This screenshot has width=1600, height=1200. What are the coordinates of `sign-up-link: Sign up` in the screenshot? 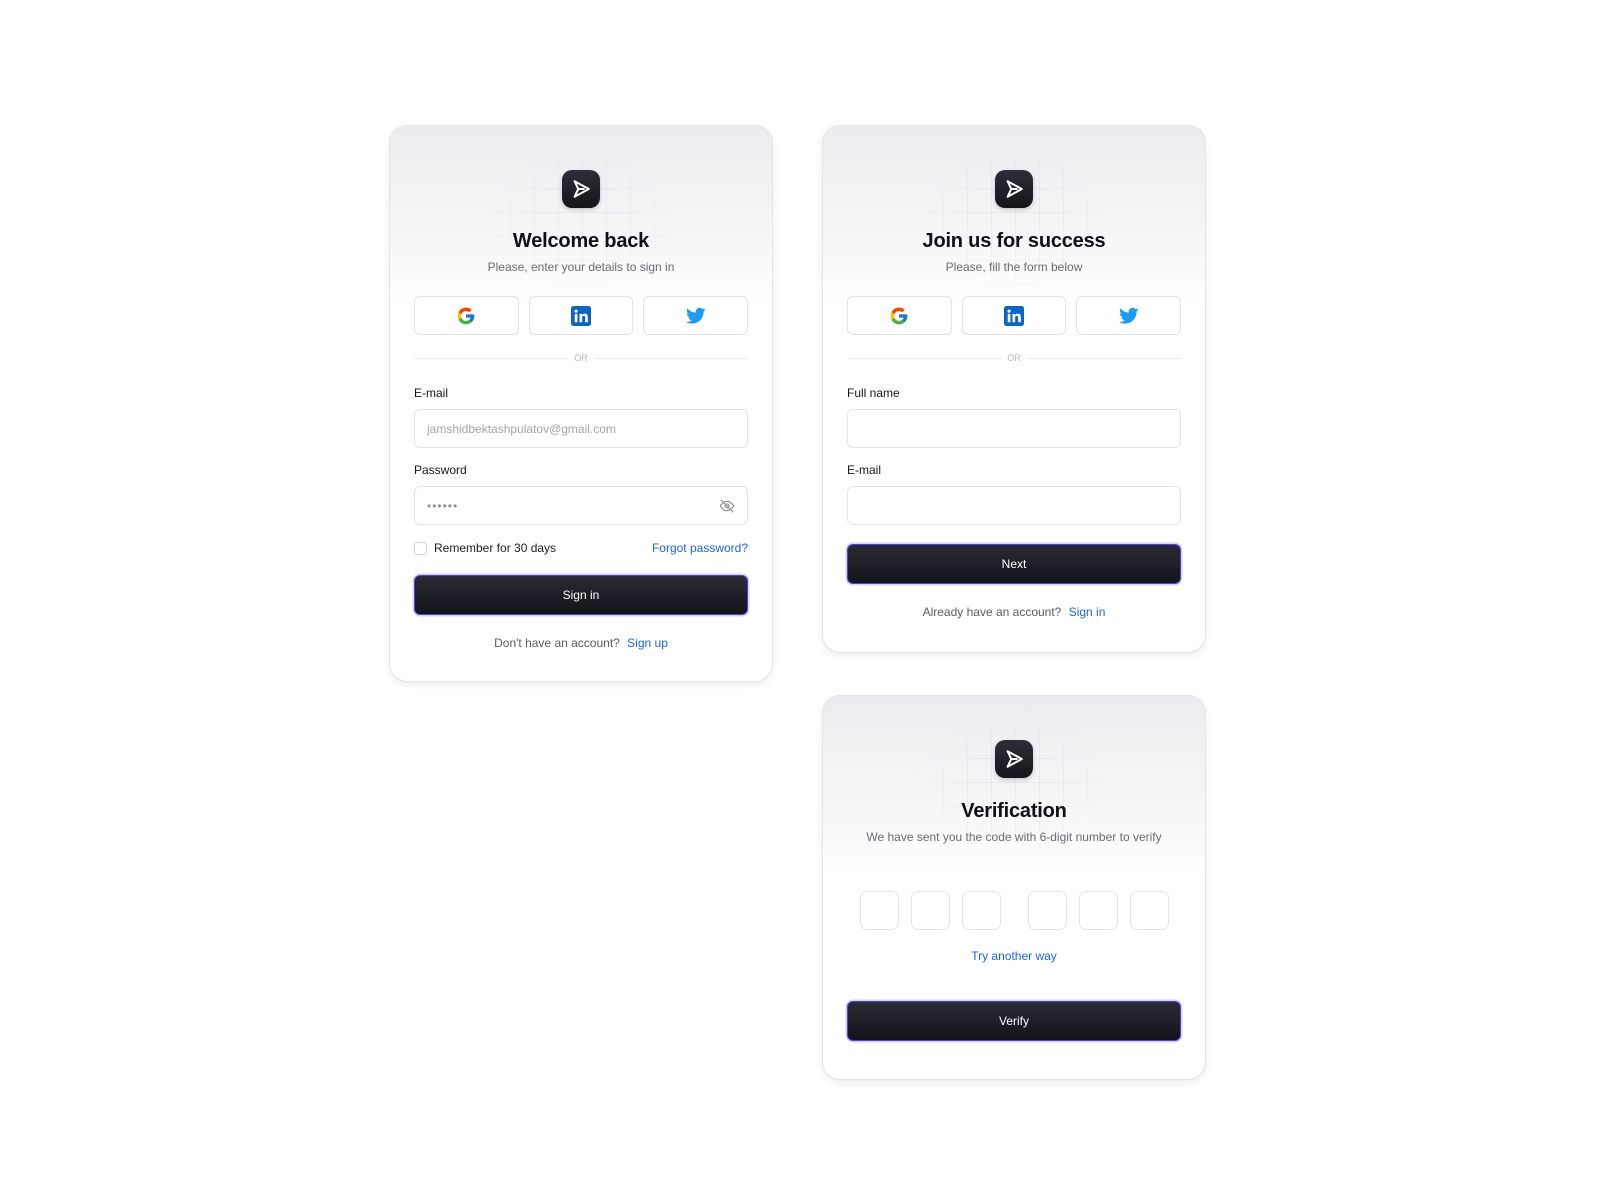 It's located at (647, 643).